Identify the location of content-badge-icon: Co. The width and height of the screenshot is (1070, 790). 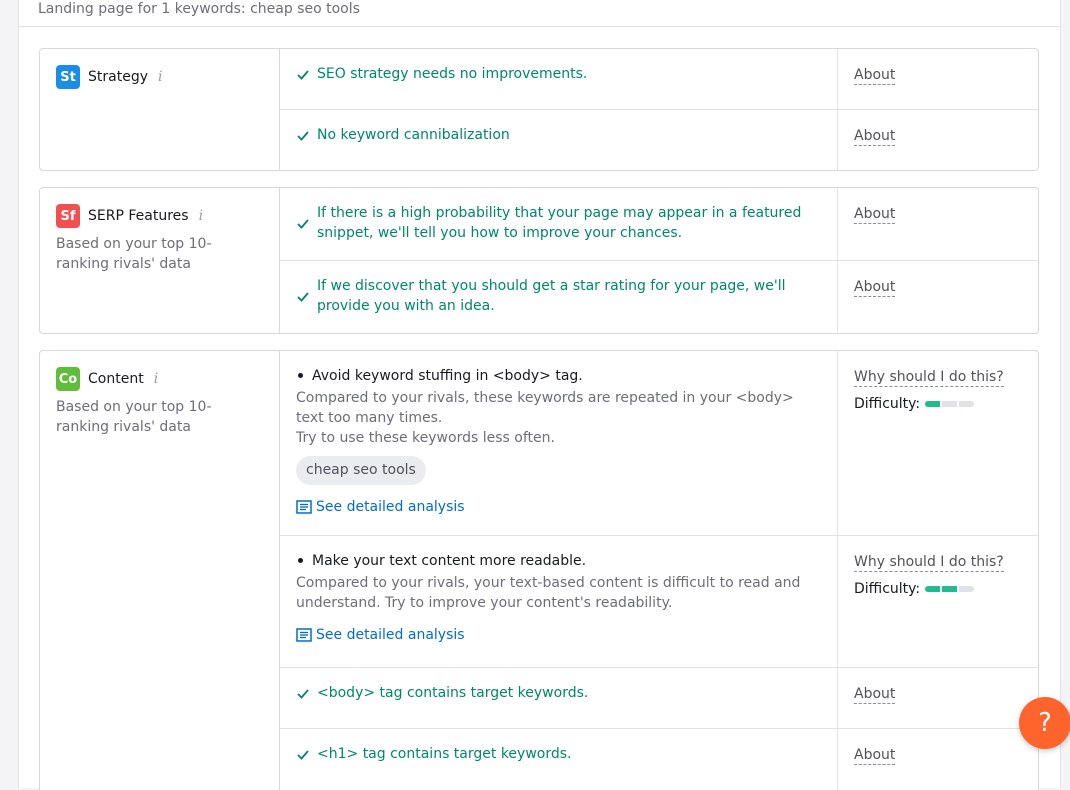
(68, 379).